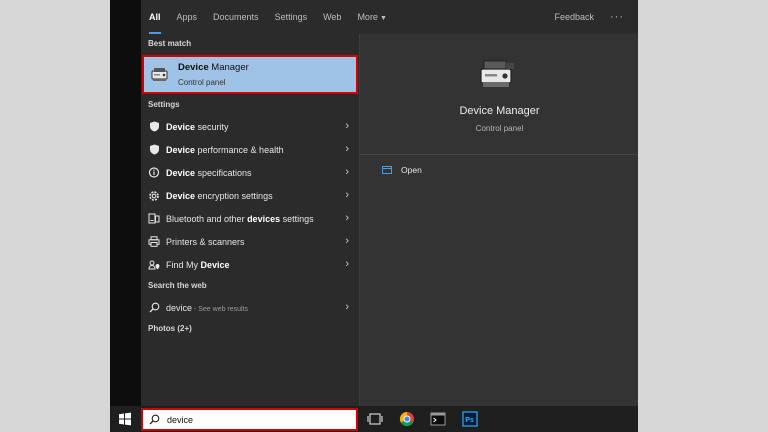 Image resolution: width=768 pixels, height=432 pixels. I want to click on terminal-icon, so click(438, 419).